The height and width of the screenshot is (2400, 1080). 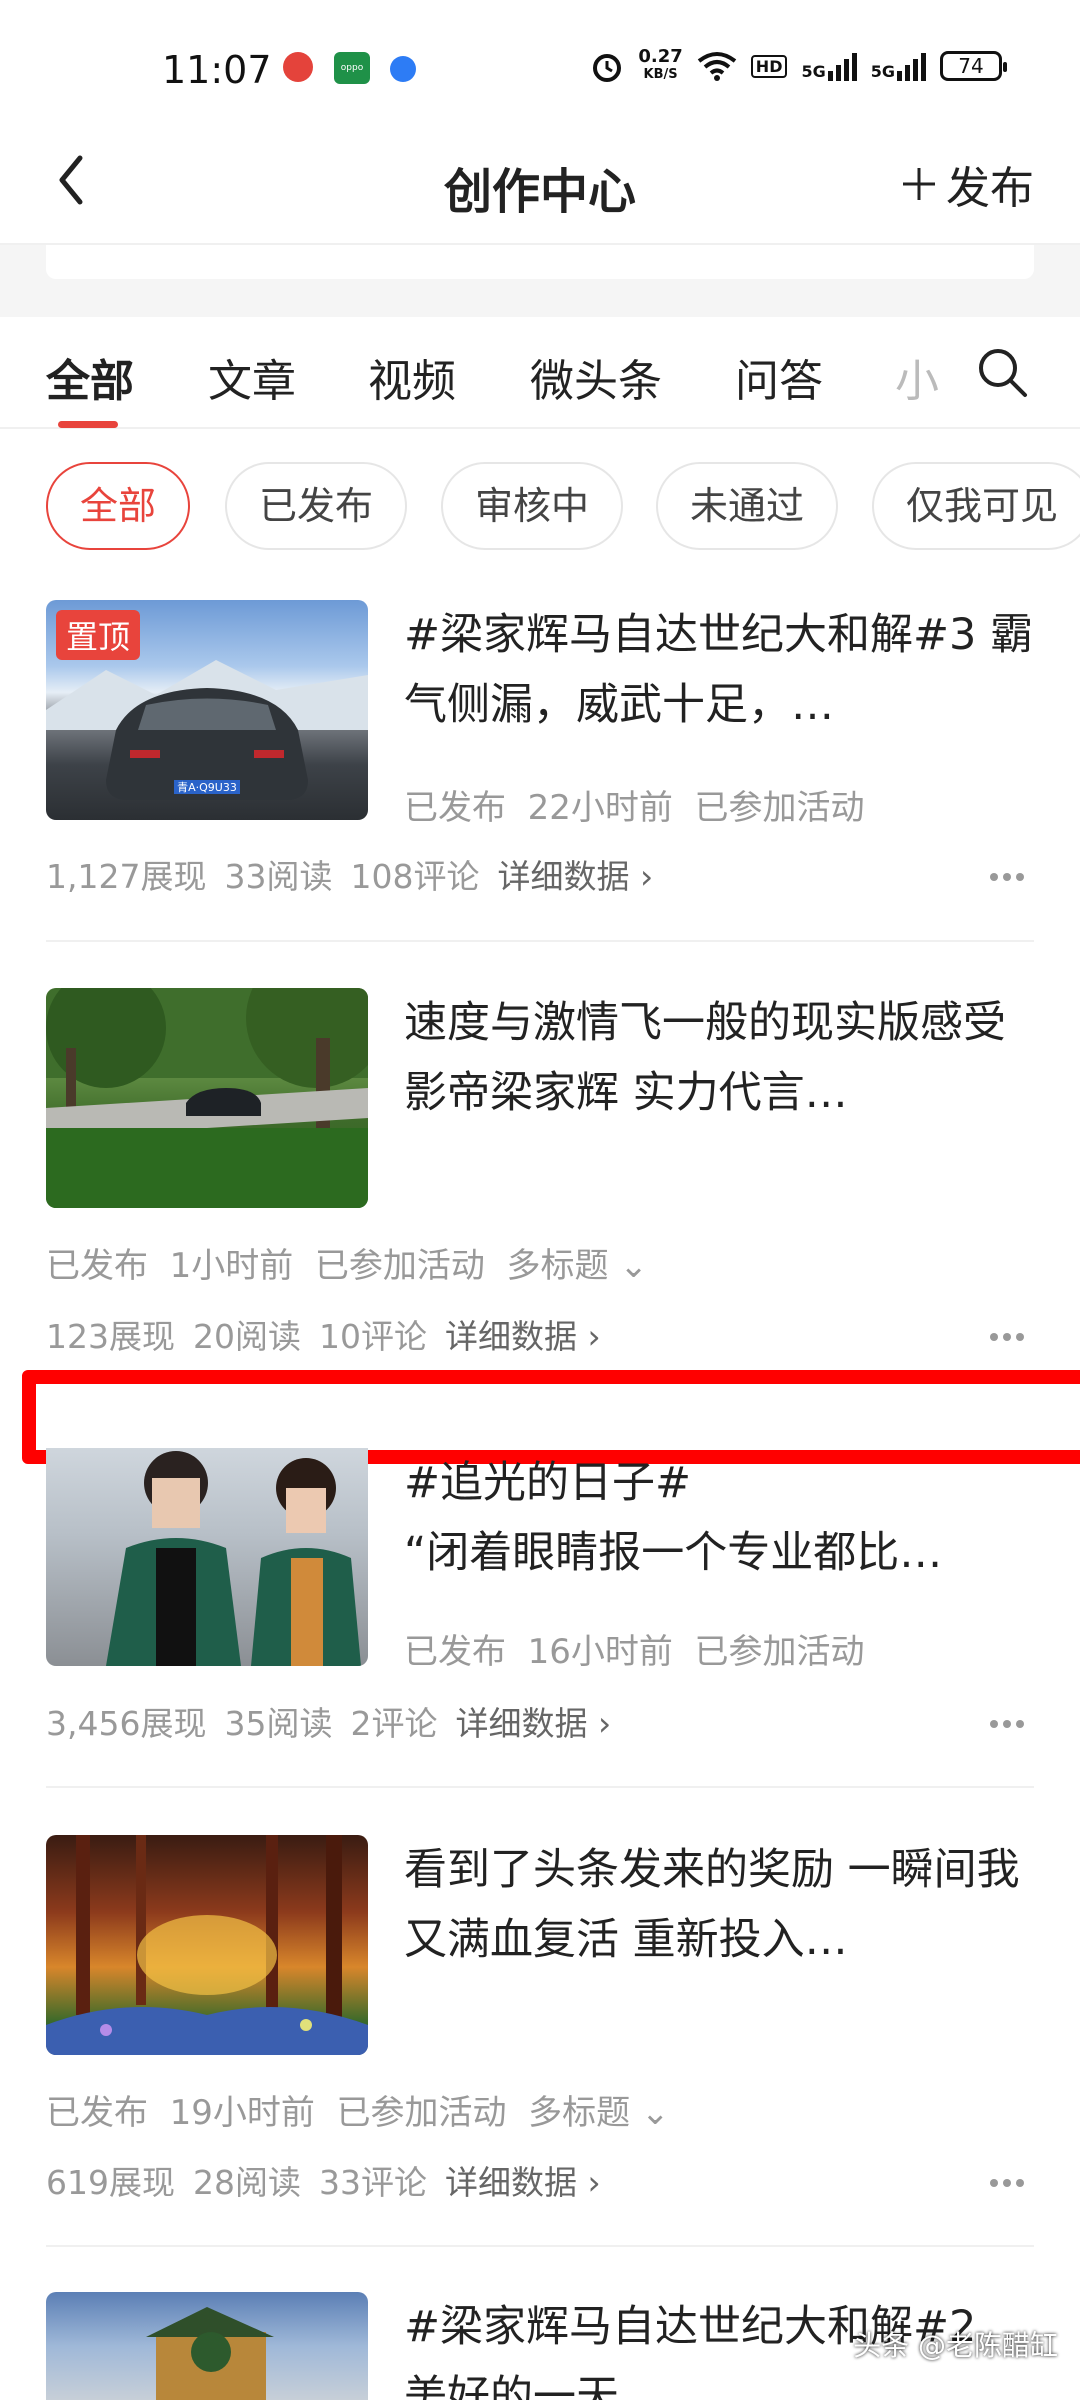 I want to click on item-stats: 1,127展现 33阅读 108评论 详细数据 ›, so click(x=350, y=876).